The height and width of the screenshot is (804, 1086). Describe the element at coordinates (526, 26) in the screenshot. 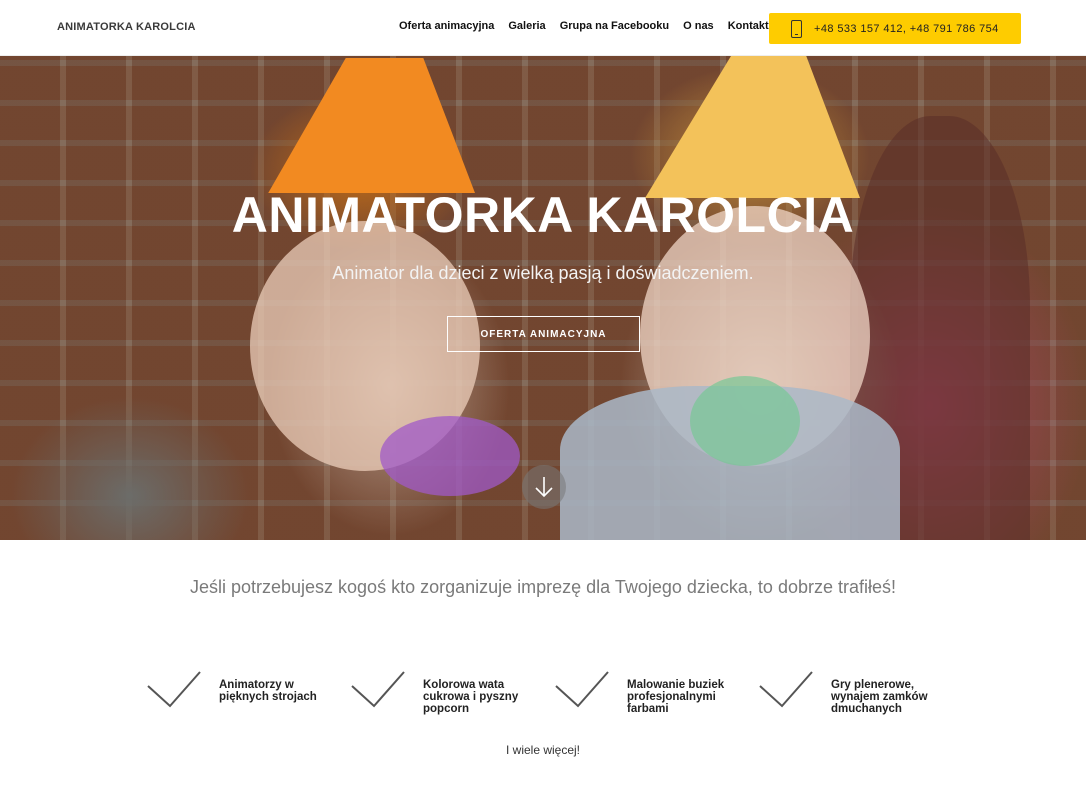

I see `nav-item-galeria: Galeria` at that location.